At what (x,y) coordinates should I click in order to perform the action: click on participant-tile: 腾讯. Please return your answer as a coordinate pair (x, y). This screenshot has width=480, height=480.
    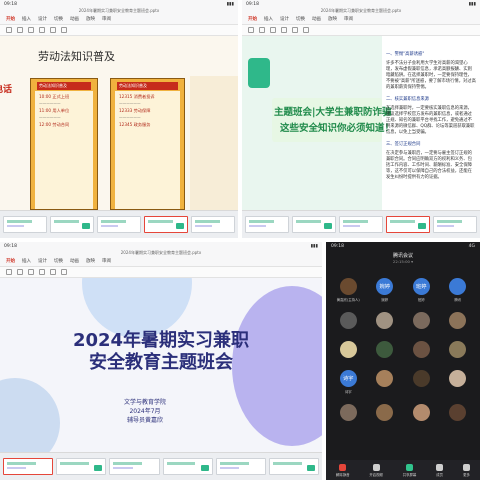
    Looking at the image, I should click on (458, 290).